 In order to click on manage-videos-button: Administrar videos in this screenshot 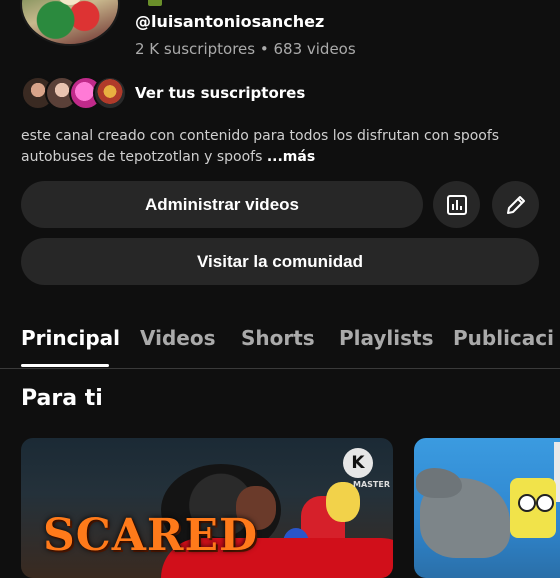, I will do `click(222, 204)`.